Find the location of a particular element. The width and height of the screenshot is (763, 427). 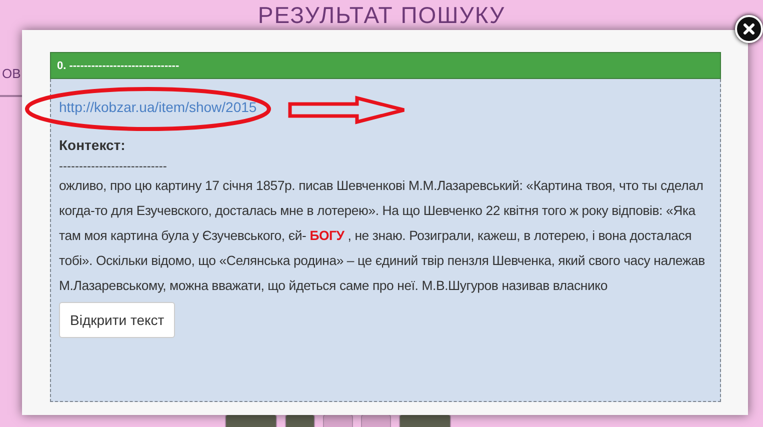

open-text-button: Відкрити текст is located at coordinates (117, 320).